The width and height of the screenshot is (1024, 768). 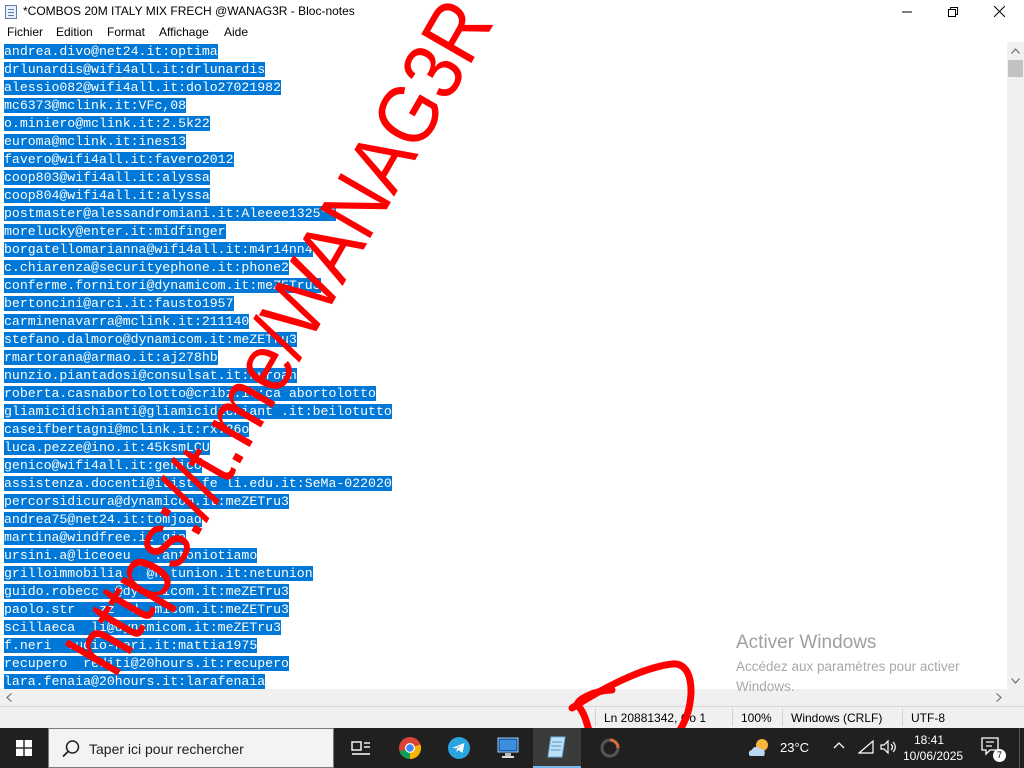 I want to click on editor-line: rmartorana@armao.it:aj278hb, so click(x=198, y=358).